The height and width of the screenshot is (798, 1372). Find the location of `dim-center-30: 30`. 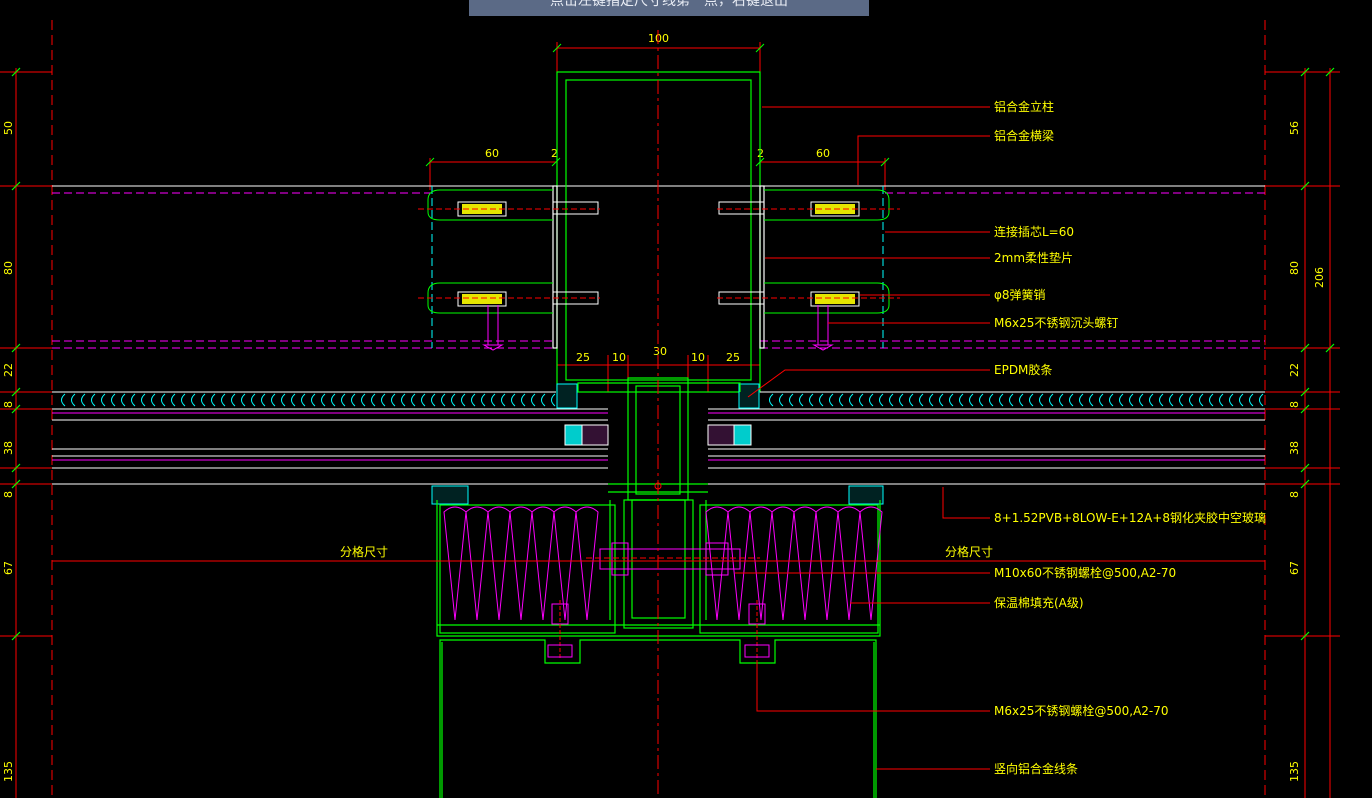

dim-center-30: 30 is located at coordinates (660, 351).